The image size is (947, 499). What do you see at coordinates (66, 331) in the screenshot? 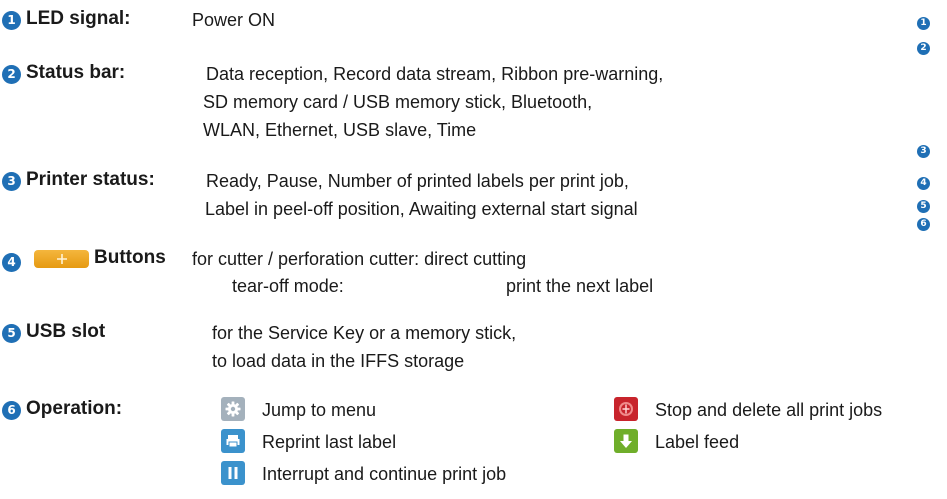
I see `usb-slot-label: USB slot` at bounding box center [66, 331].